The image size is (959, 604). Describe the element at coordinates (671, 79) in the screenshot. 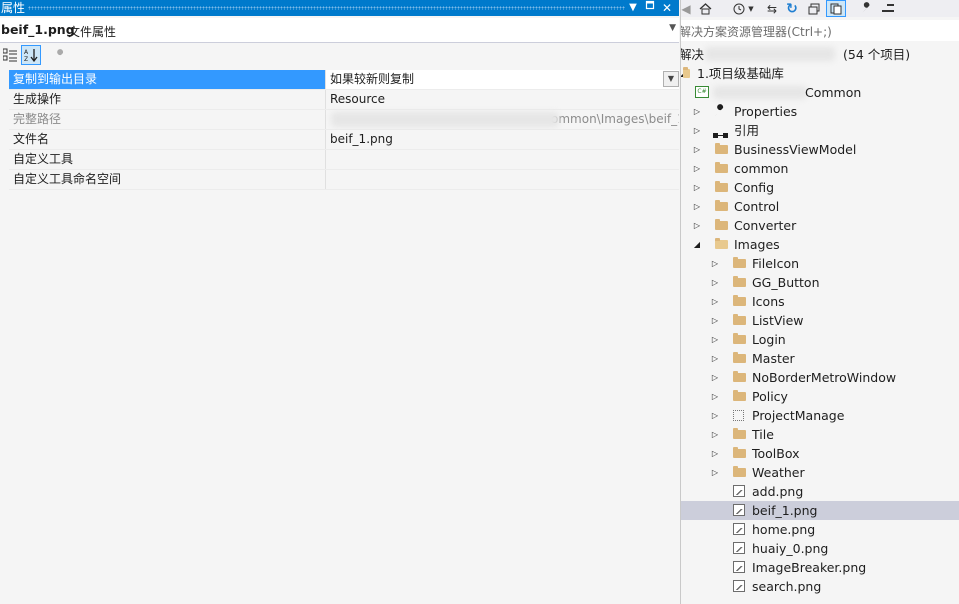

I see `value-dropdown-button: ▼` at that location.